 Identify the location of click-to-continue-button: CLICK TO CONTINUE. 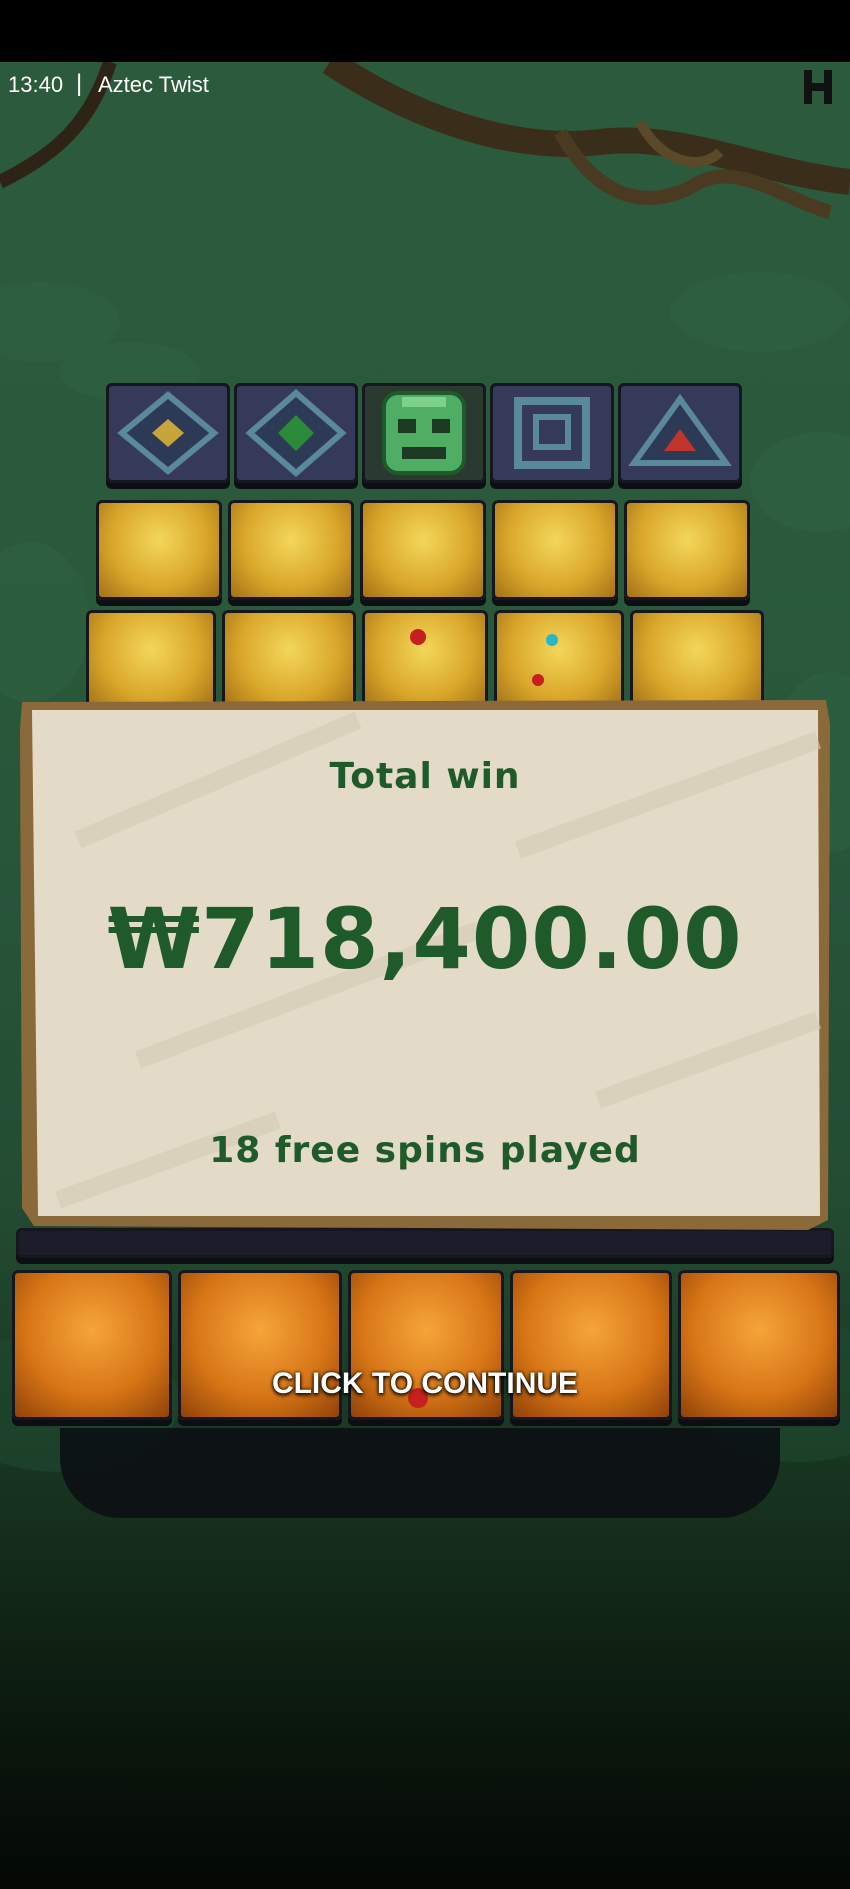
(425, 1384).